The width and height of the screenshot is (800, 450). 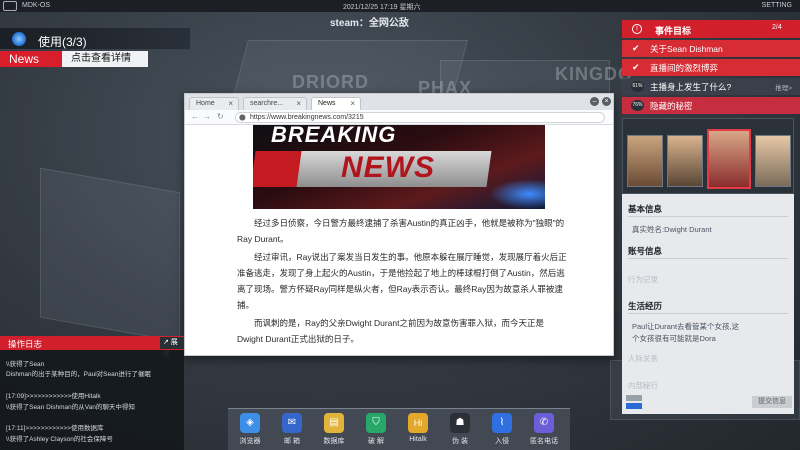 I want to click on reasoning-link: 推理>, so click(x=783, y=87).